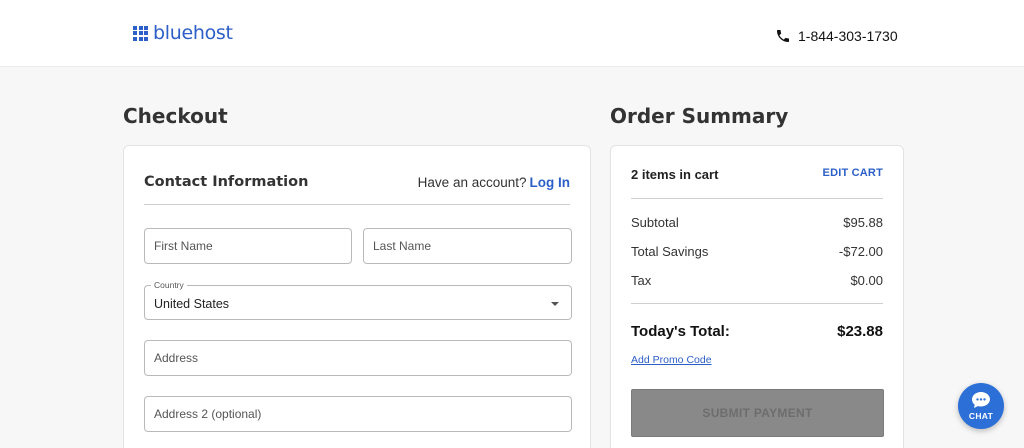 The height and width of the screenshot is (448, 1024). What do you see at coordinates (863, 222) in the screenshot?
I see `subtotal-value: $95.88` at bounding box center [863, 222].